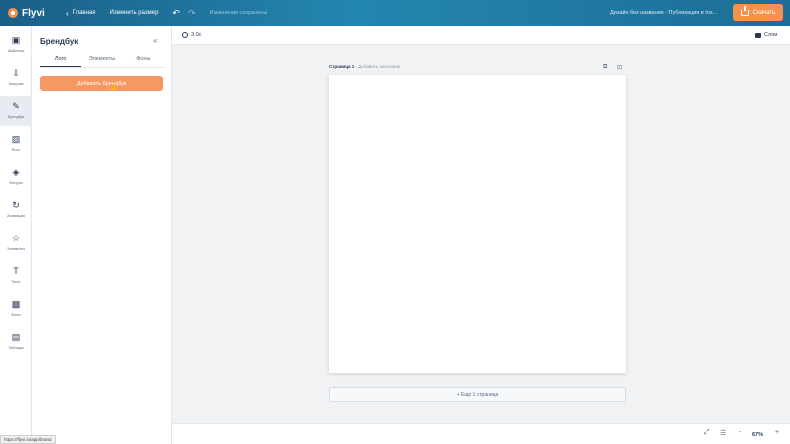 The width and height of the screenshot is (790, 444). I want to click on sidebar-item-shapes: ◈ Фигуры, so click(16, 177).